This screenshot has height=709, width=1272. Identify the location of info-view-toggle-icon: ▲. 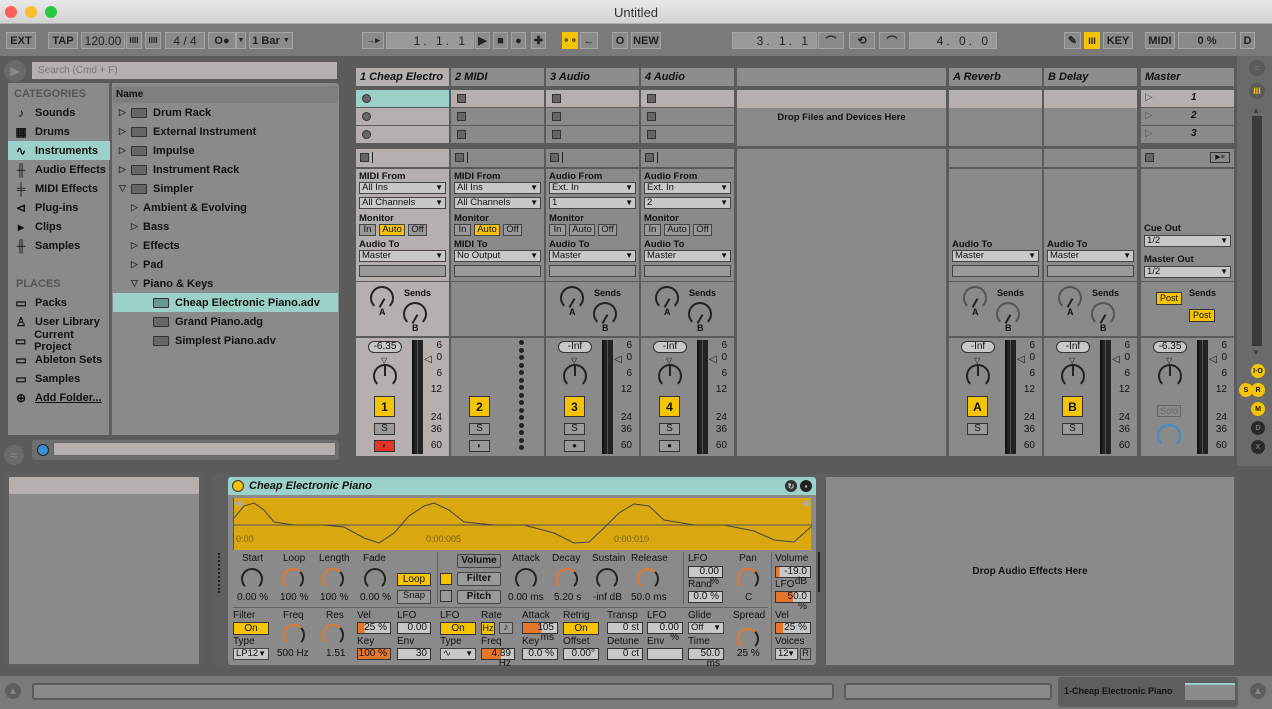
(13, 691).